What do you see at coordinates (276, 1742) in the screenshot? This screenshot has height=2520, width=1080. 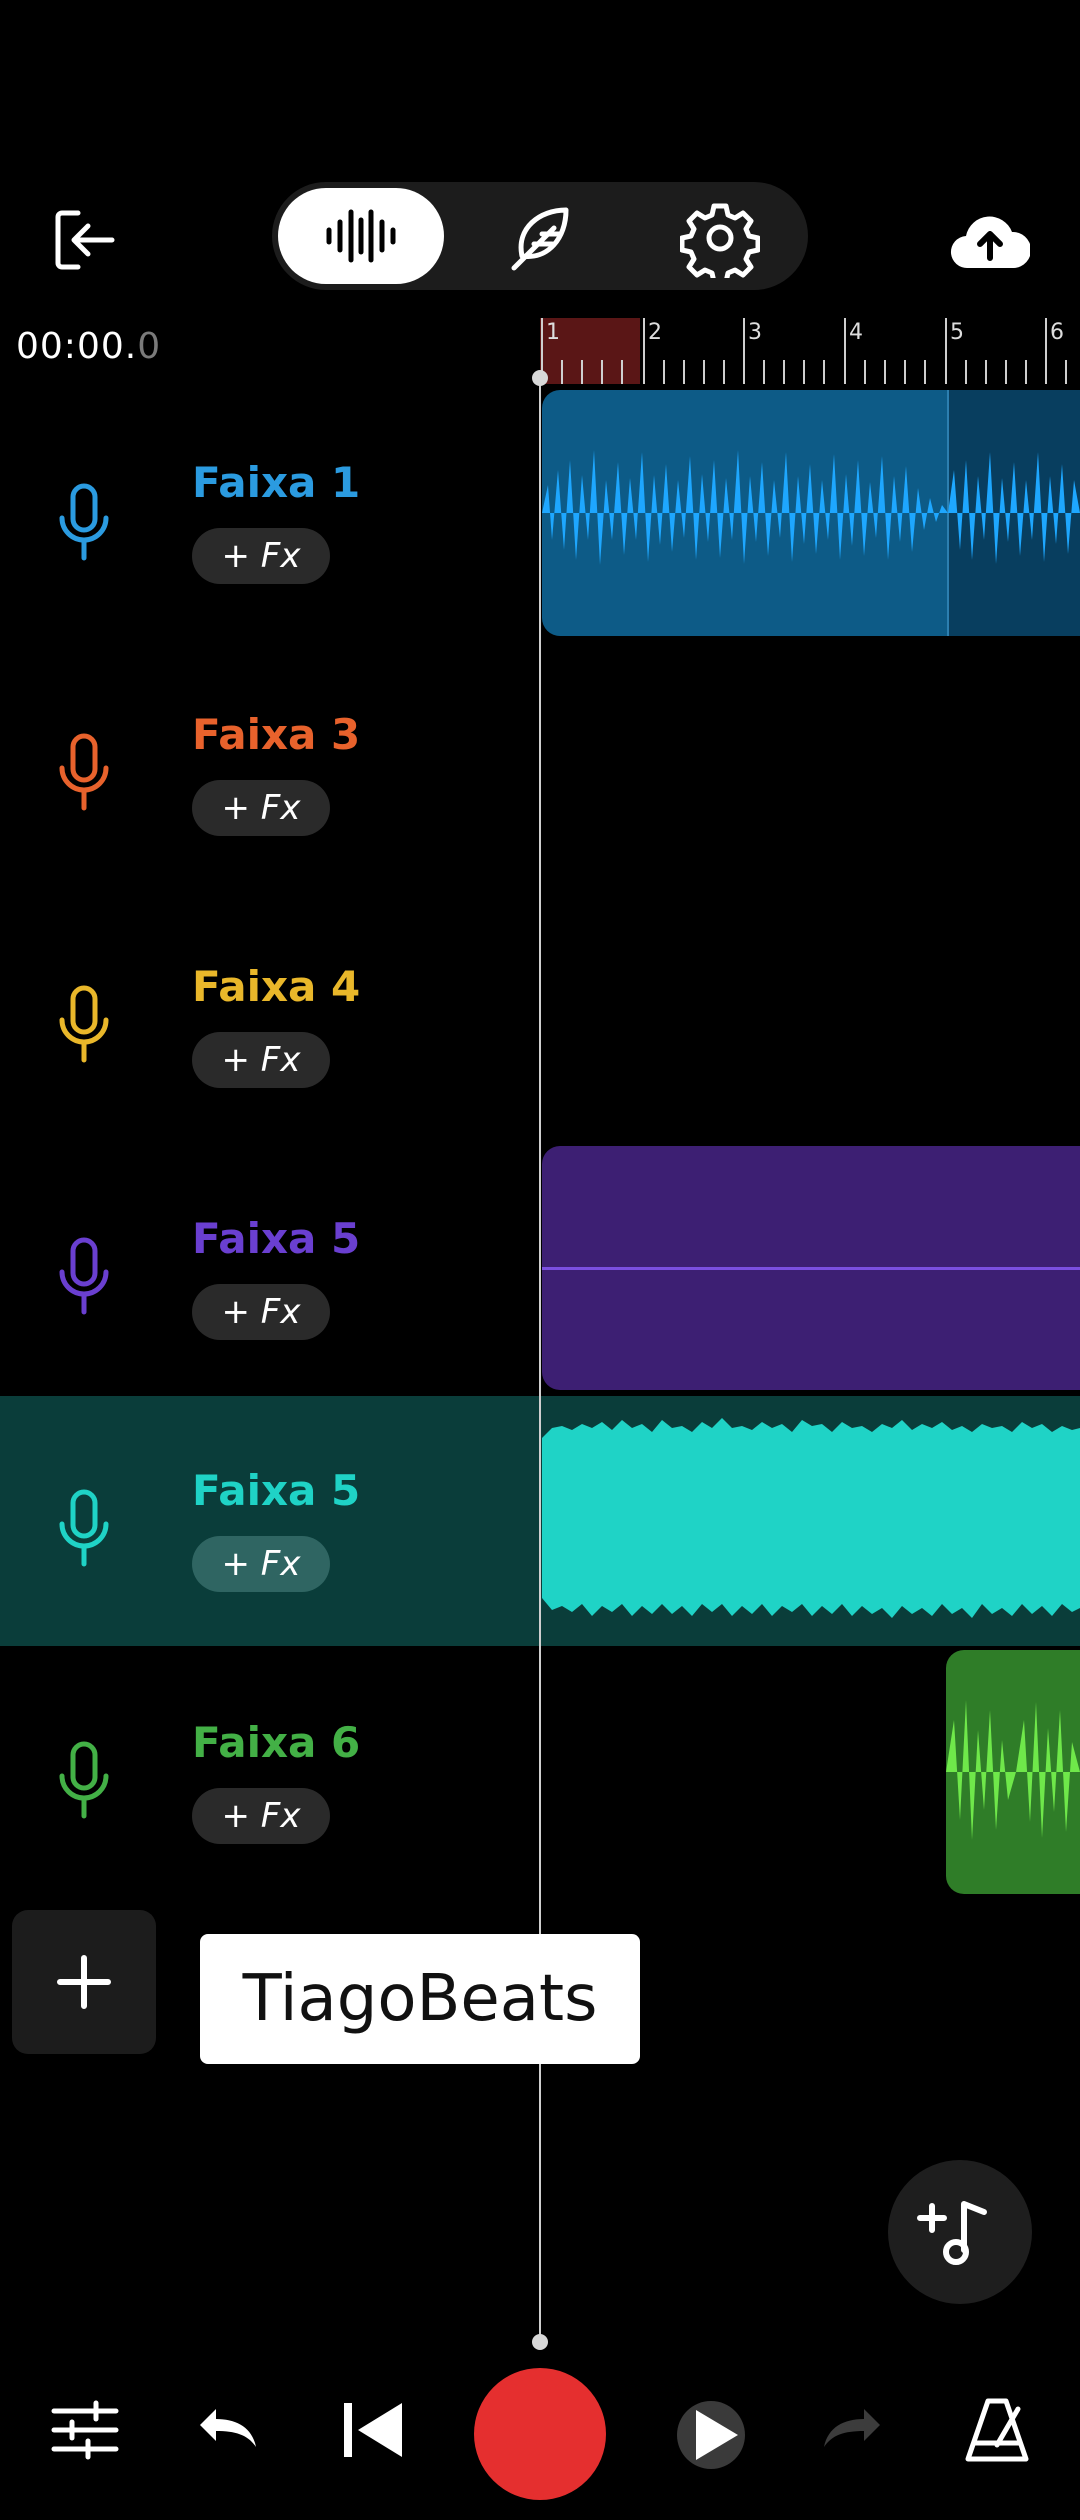 I see `track-name: Faixa 6` at bounding box center [276, 1742].